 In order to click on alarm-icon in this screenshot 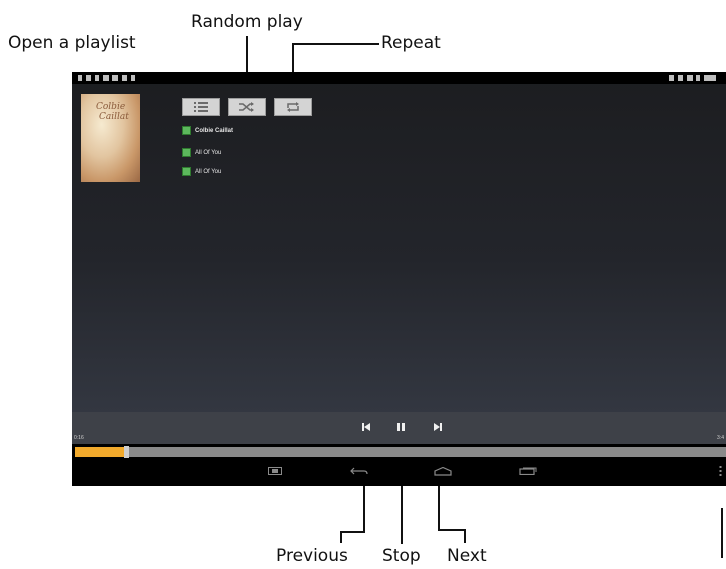, I will do `click(680, 78)`.